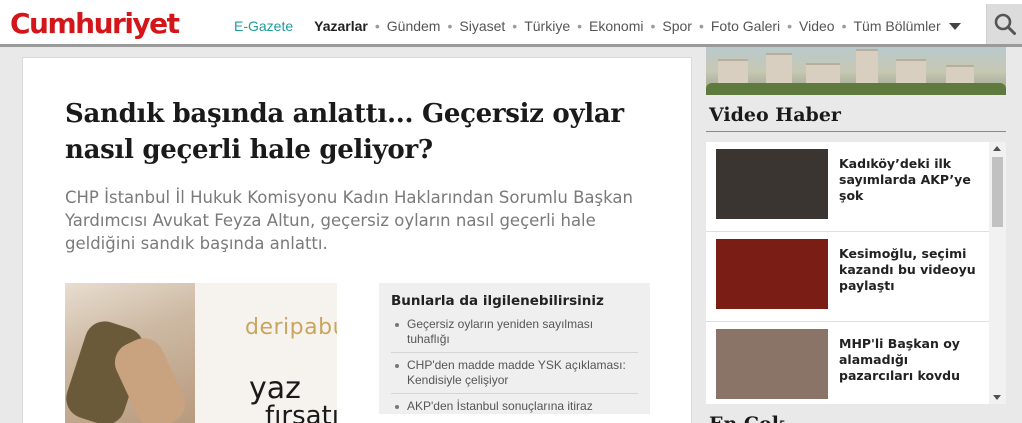 The image size is (1022, 423). What do you see at coordinates (997, 397) in the screenshot?
I see `scroll-down-arrow-icon` at bounding box center [997, 397].